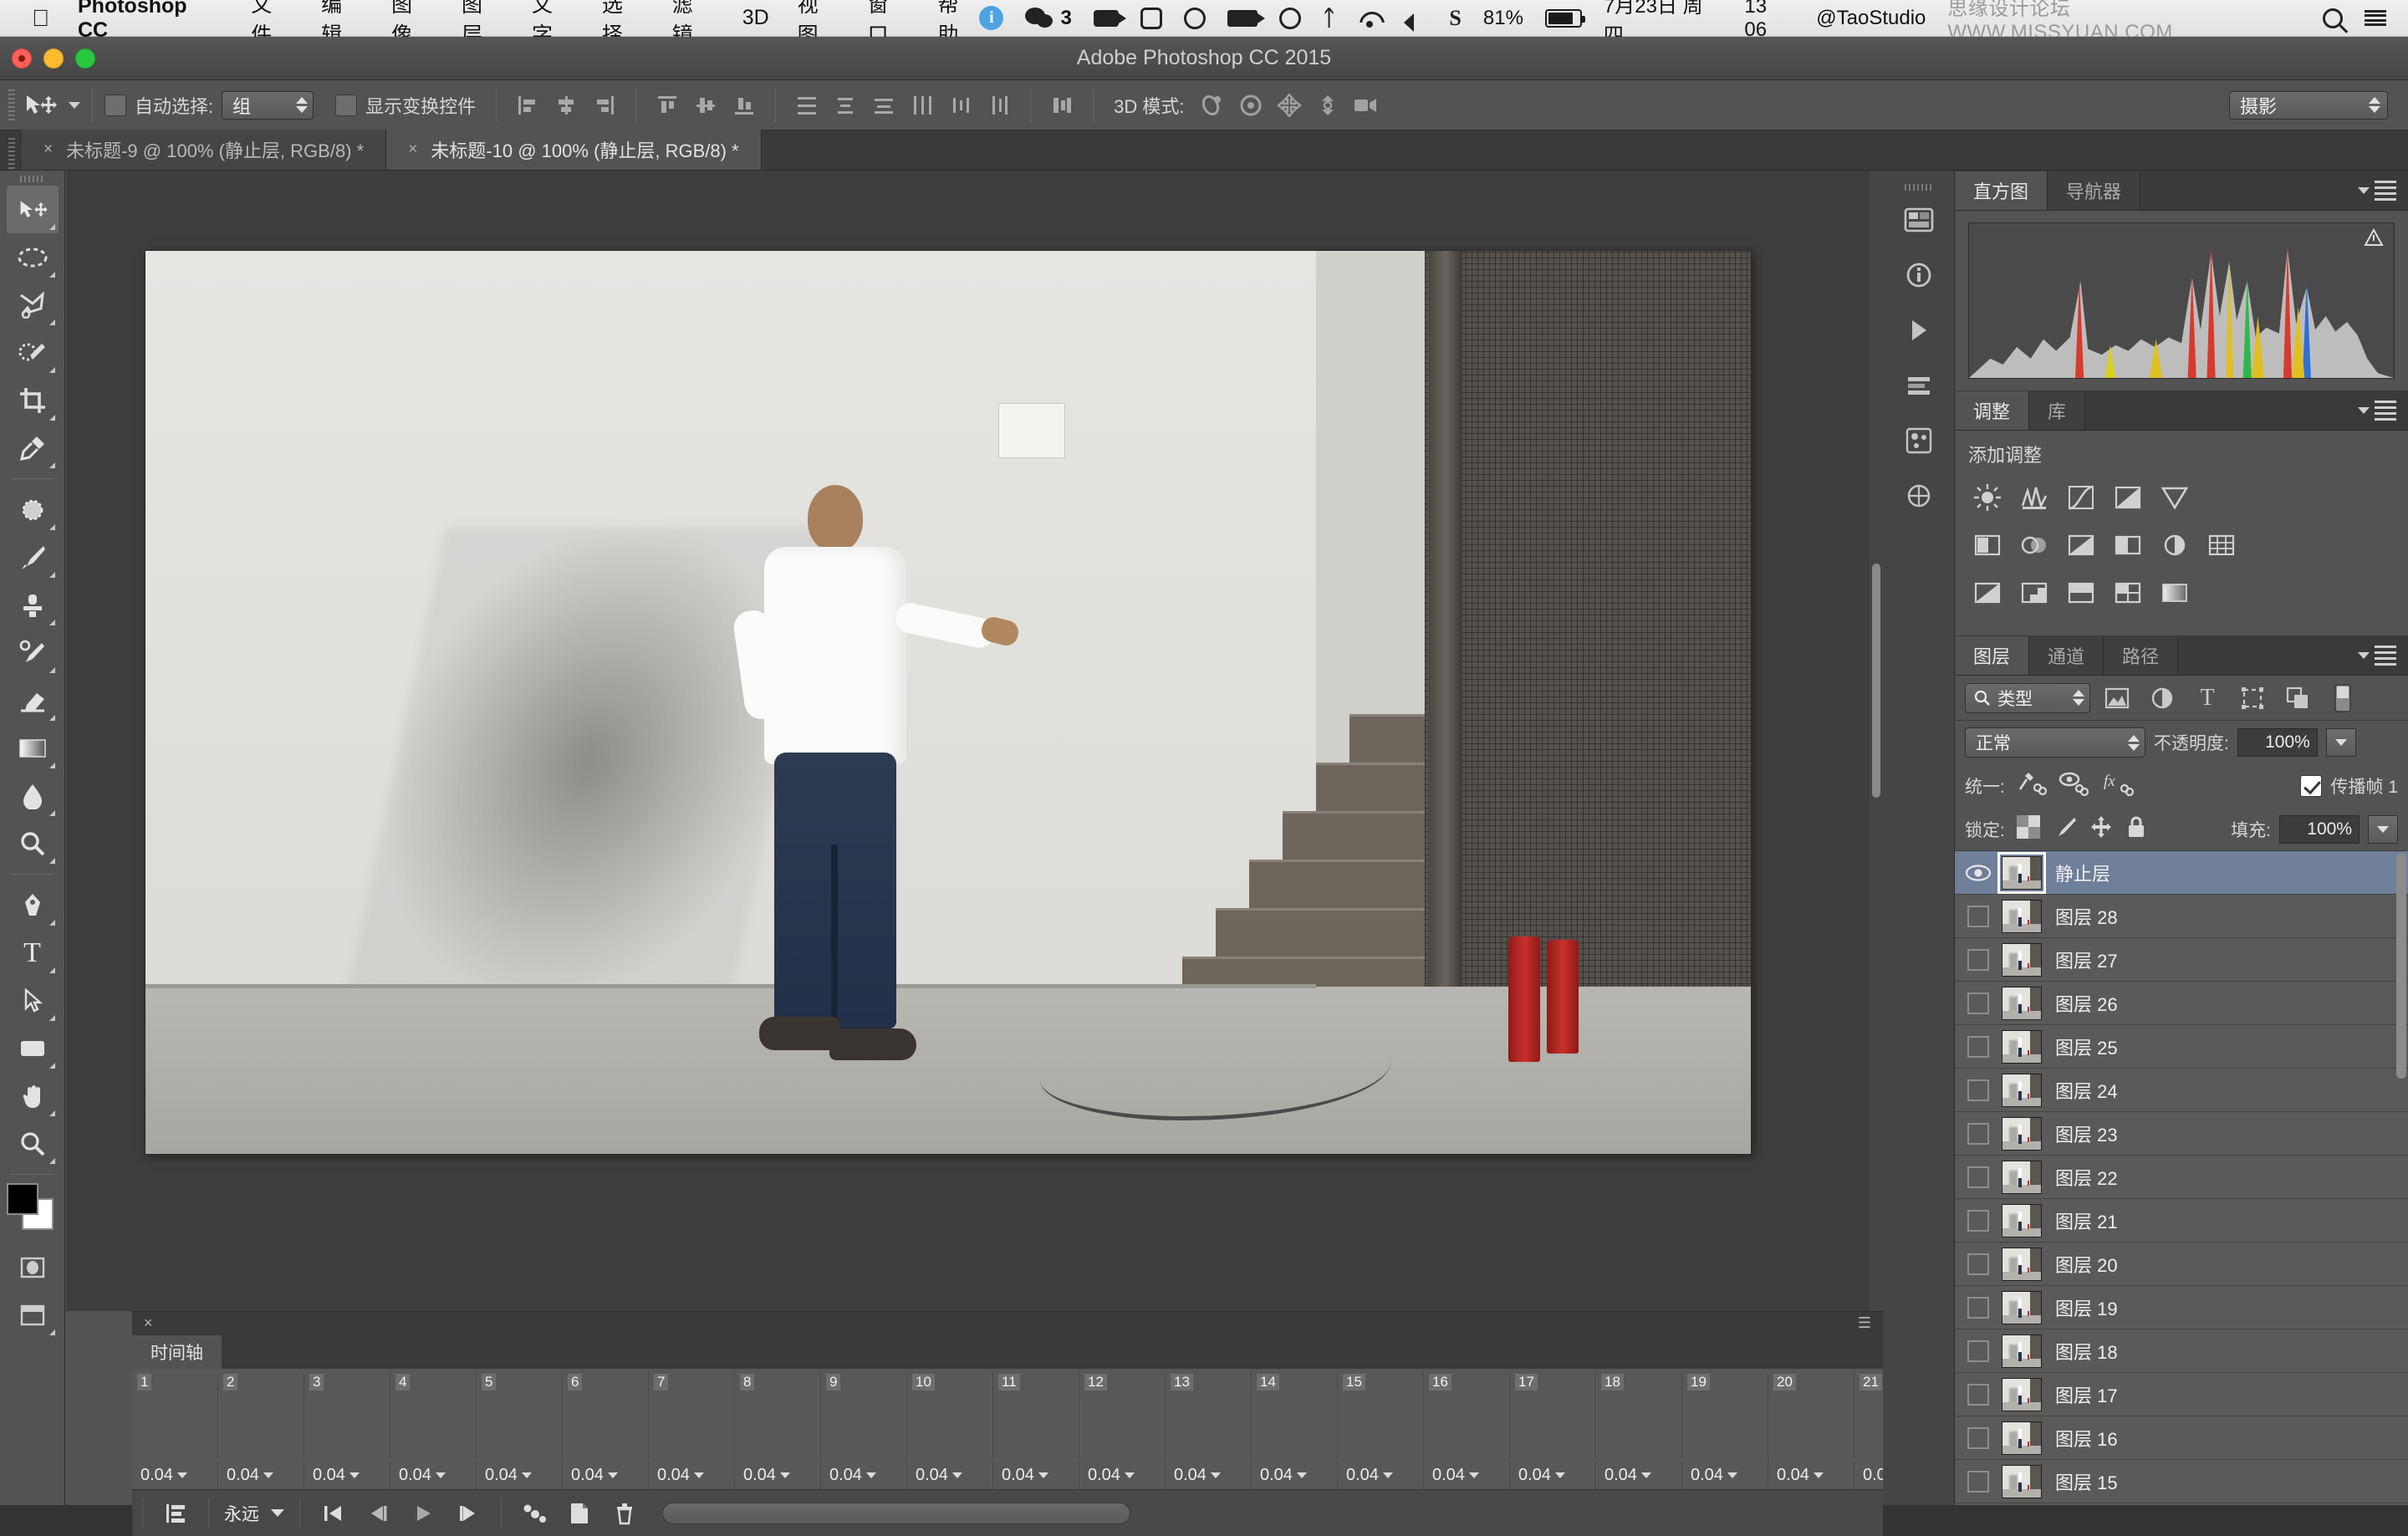 The width and height of the screenshot is (2408, 1536). I want to click on dropbox-icon, so click(1194, 18).